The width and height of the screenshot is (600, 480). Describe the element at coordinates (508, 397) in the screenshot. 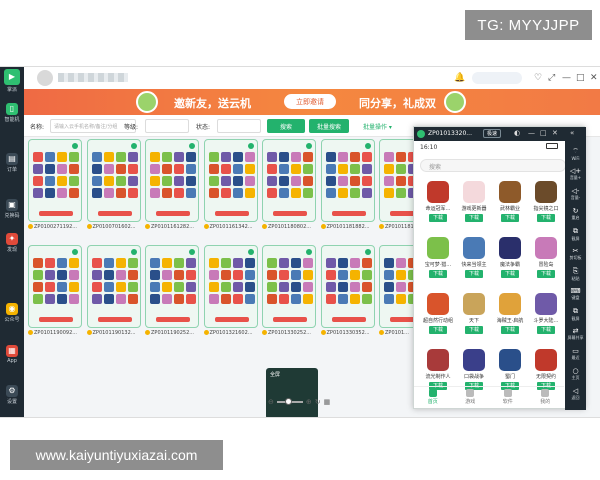

I see `nav-tab: 软件` at that location.